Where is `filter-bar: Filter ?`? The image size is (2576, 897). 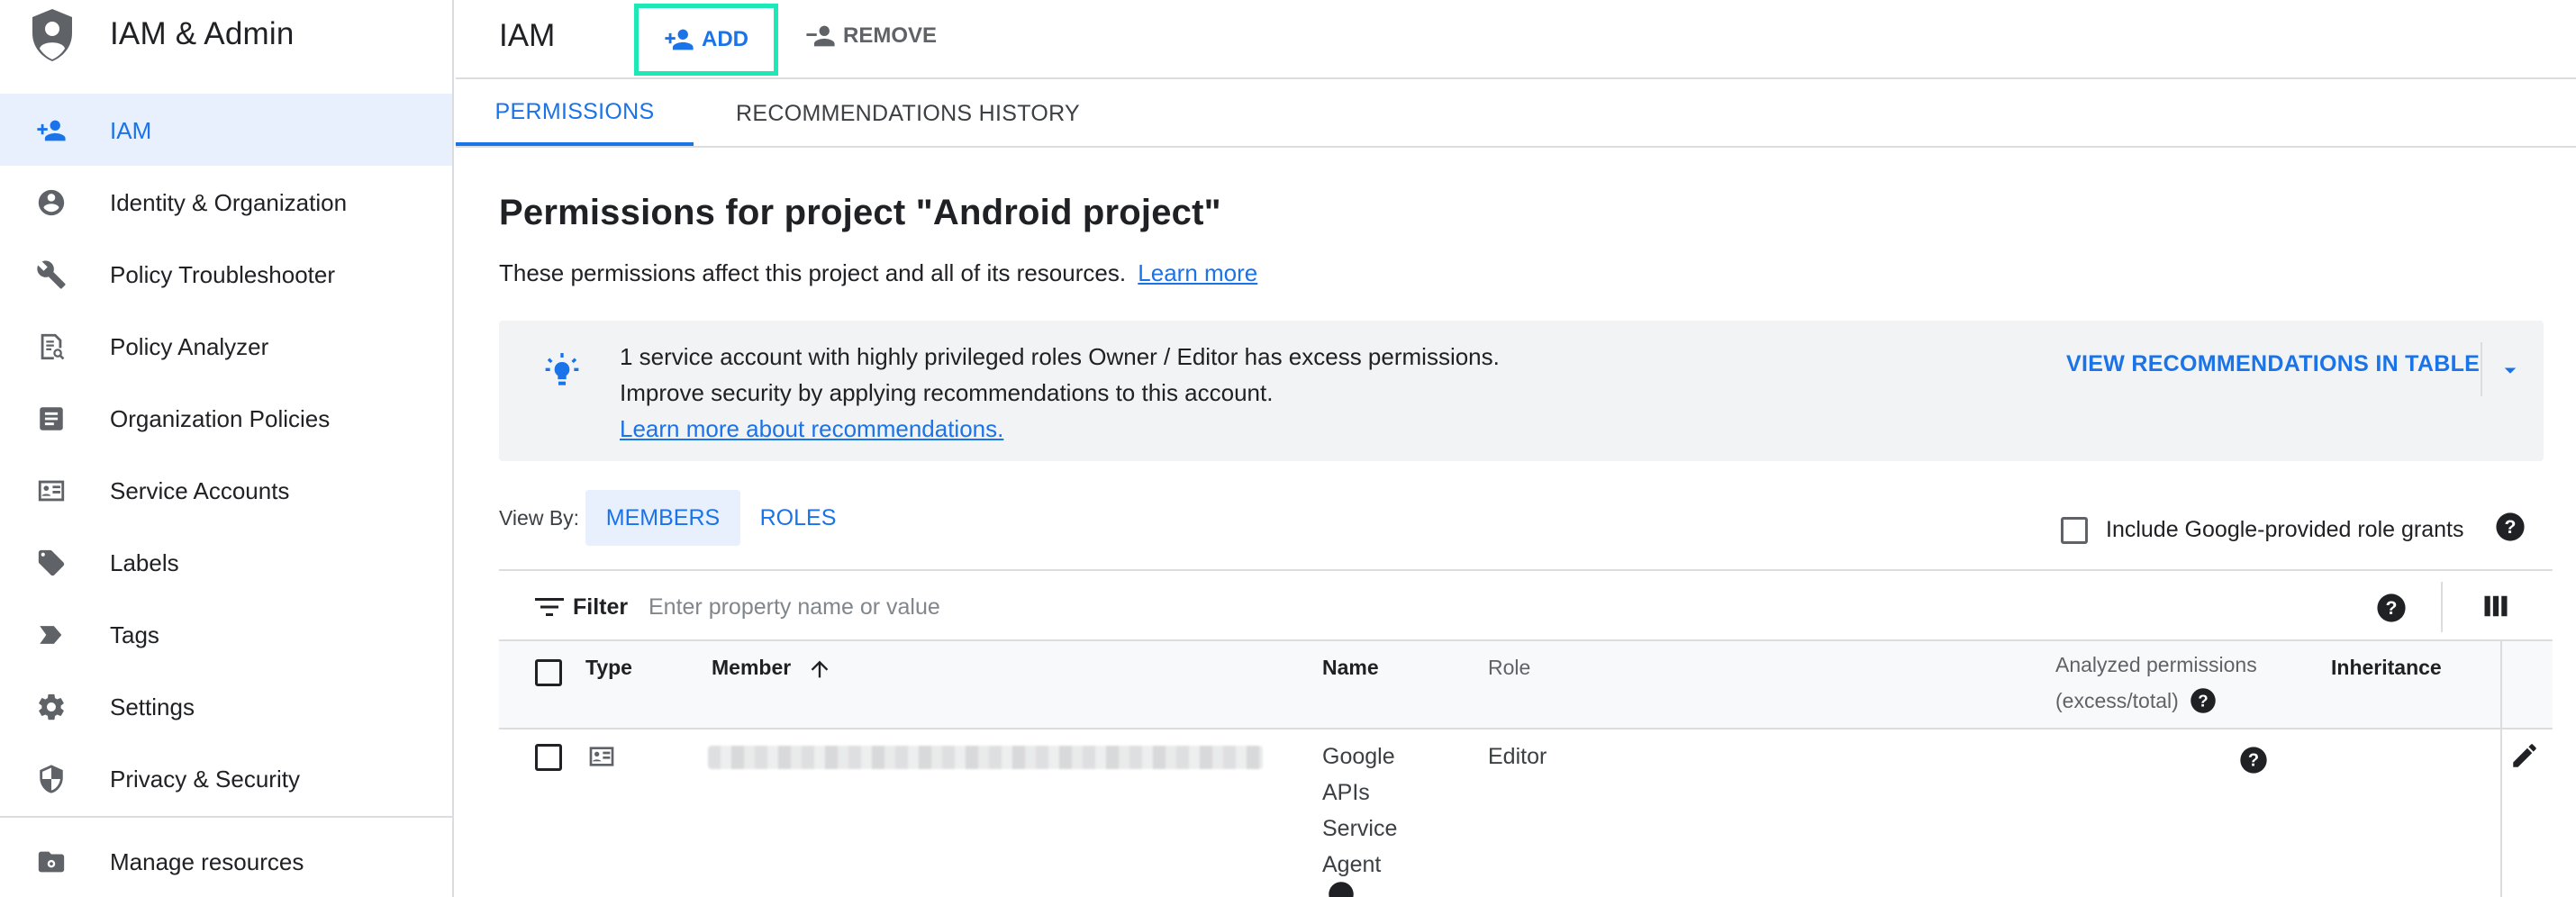 filter-bar: Filter ? is located at coordinates (1526, 605).